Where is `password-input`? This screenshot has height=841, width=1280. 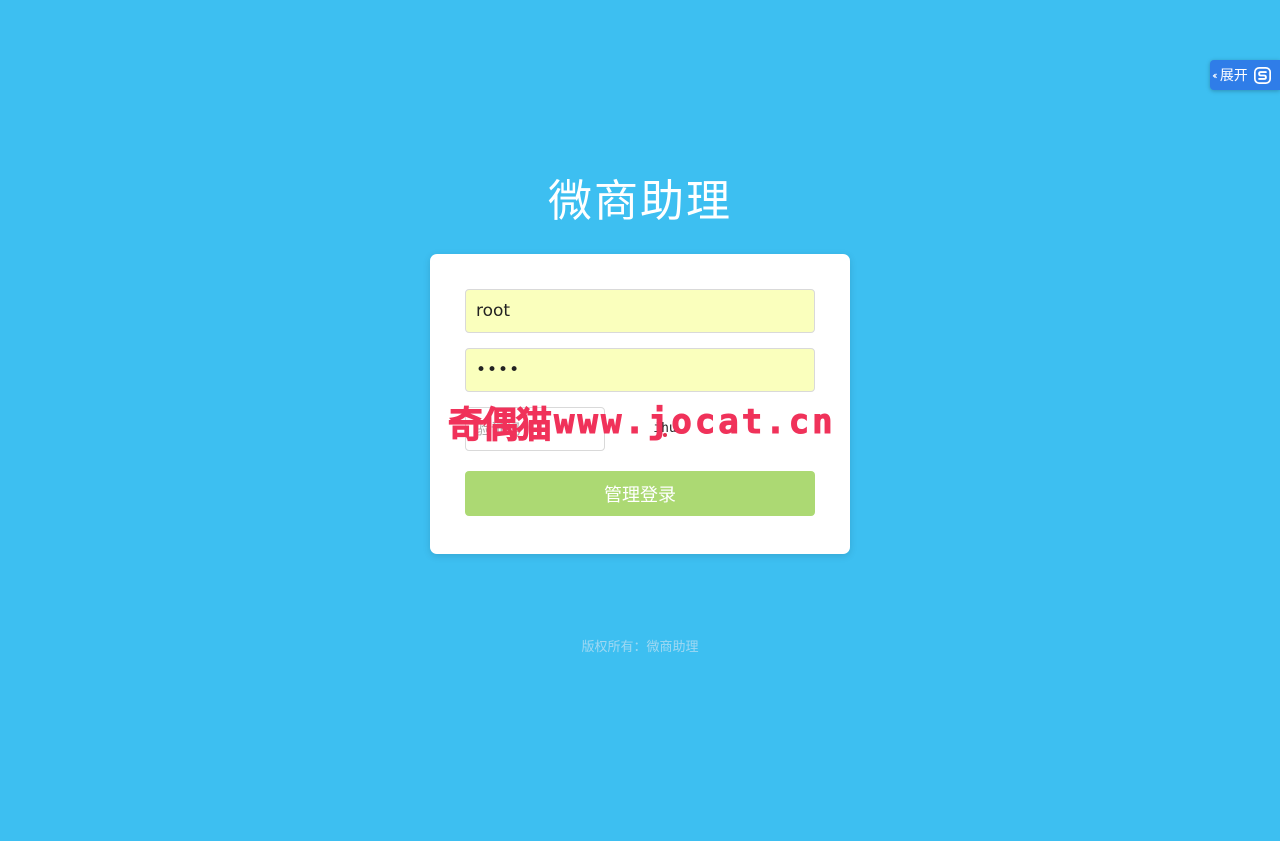 password-input is located at coordinates (640, 370).